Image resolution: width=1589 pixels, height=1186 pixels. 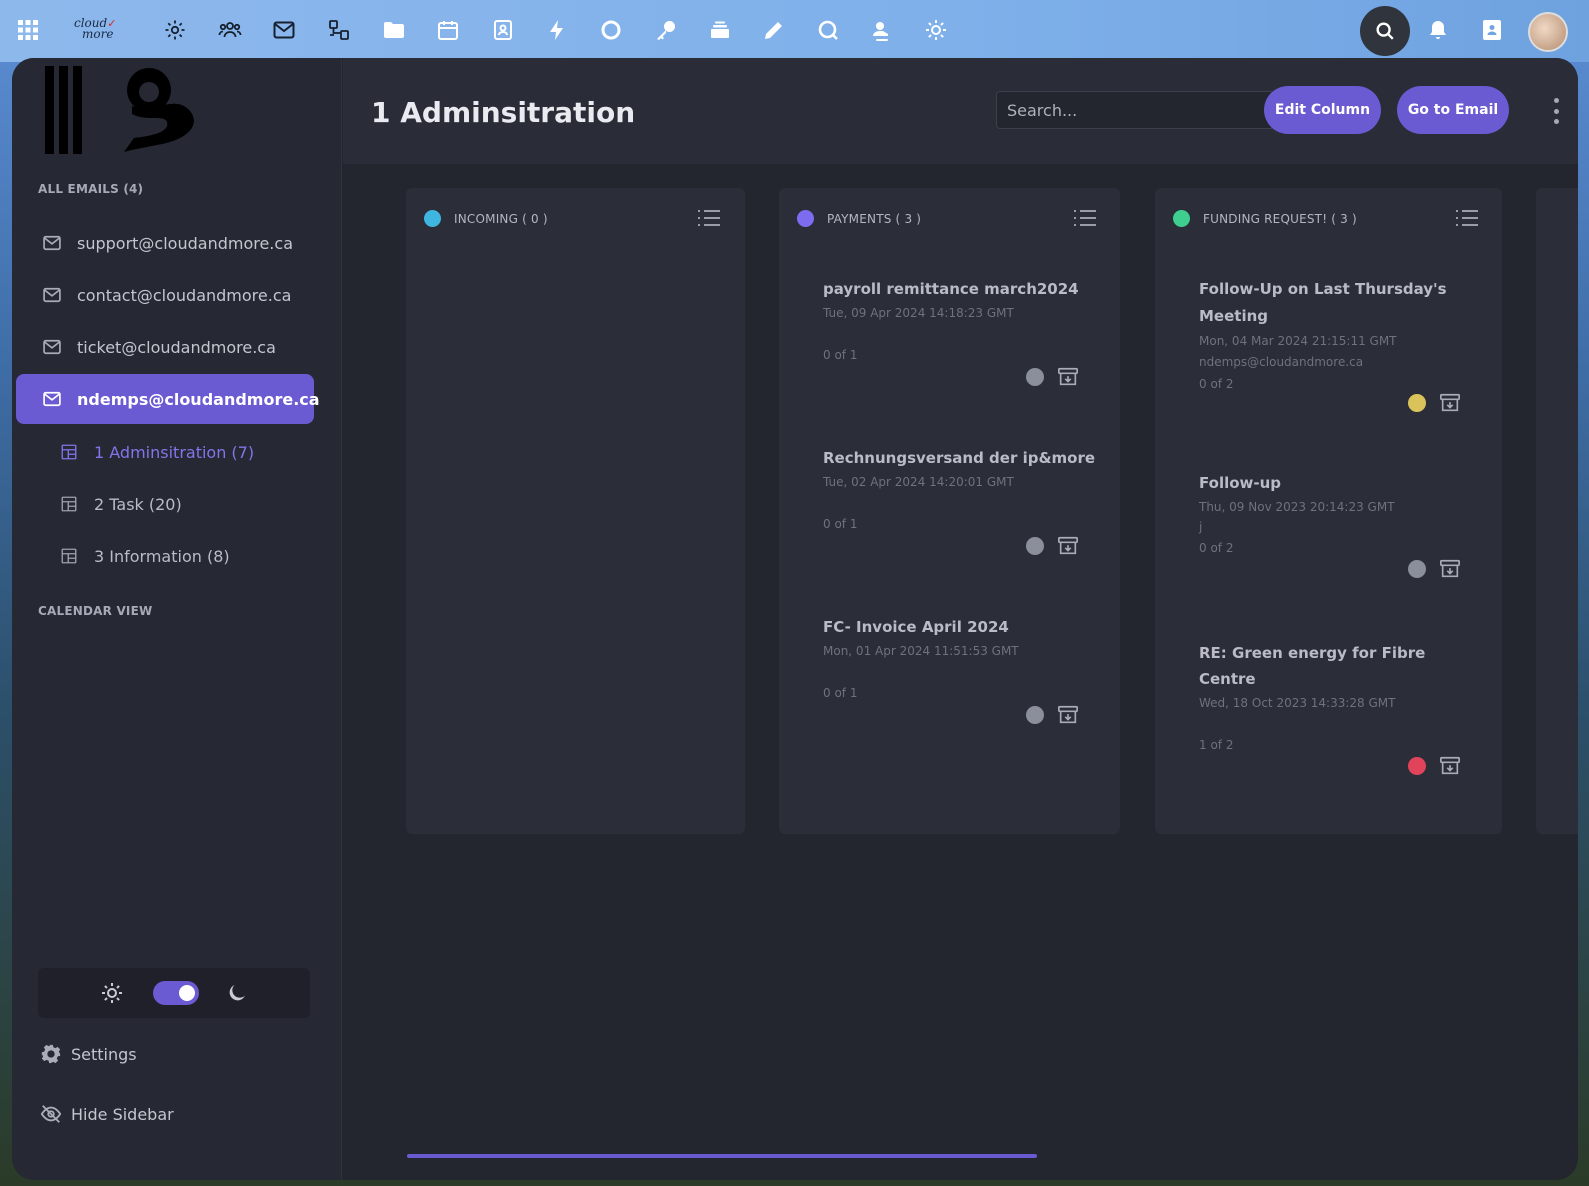 What do you see at coordinates (575, 218) in the screenshot?
I see `column-header: INCOMING ( 0 )` at bounding box center [575, 218].